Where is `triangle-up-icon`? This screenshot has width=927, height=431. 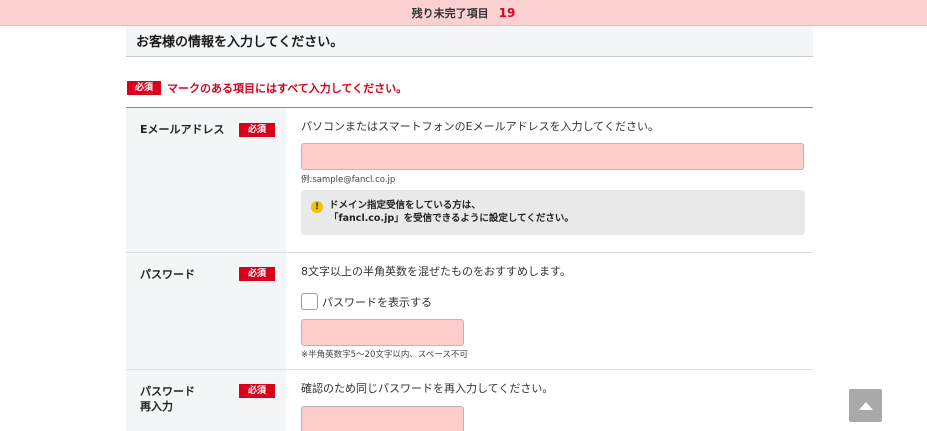 triangle-up-icon is located at coordinates (865, 405).